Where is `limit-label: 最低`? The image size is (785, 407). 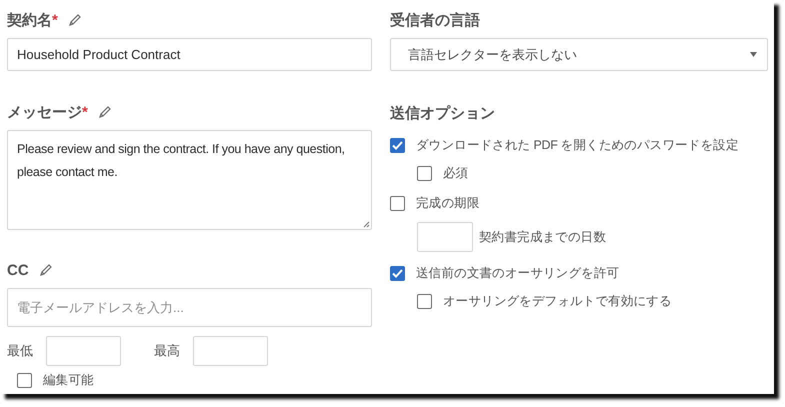
limit-label: 最低 is located at coordinates (20, 351).